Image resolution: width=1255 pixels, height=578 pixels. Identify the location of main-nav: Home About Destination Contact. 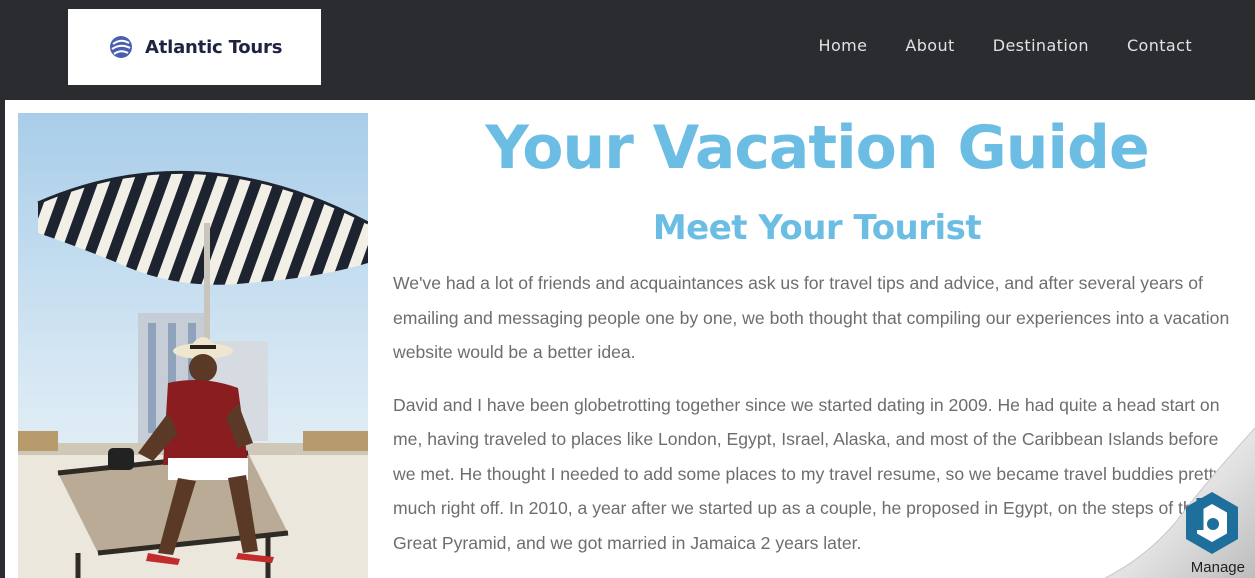
(986, 45).